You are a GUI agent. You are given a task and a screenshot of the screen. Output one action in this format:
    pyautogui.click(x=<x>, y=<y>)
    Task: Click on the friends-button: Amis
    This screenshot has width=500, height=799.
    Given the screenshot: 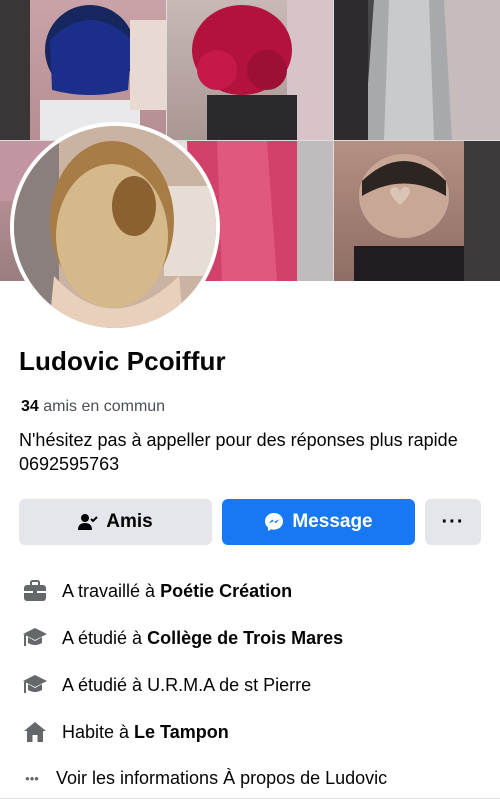 What is the action you would take?
    pyautogui.click(x=115, y=522)
    